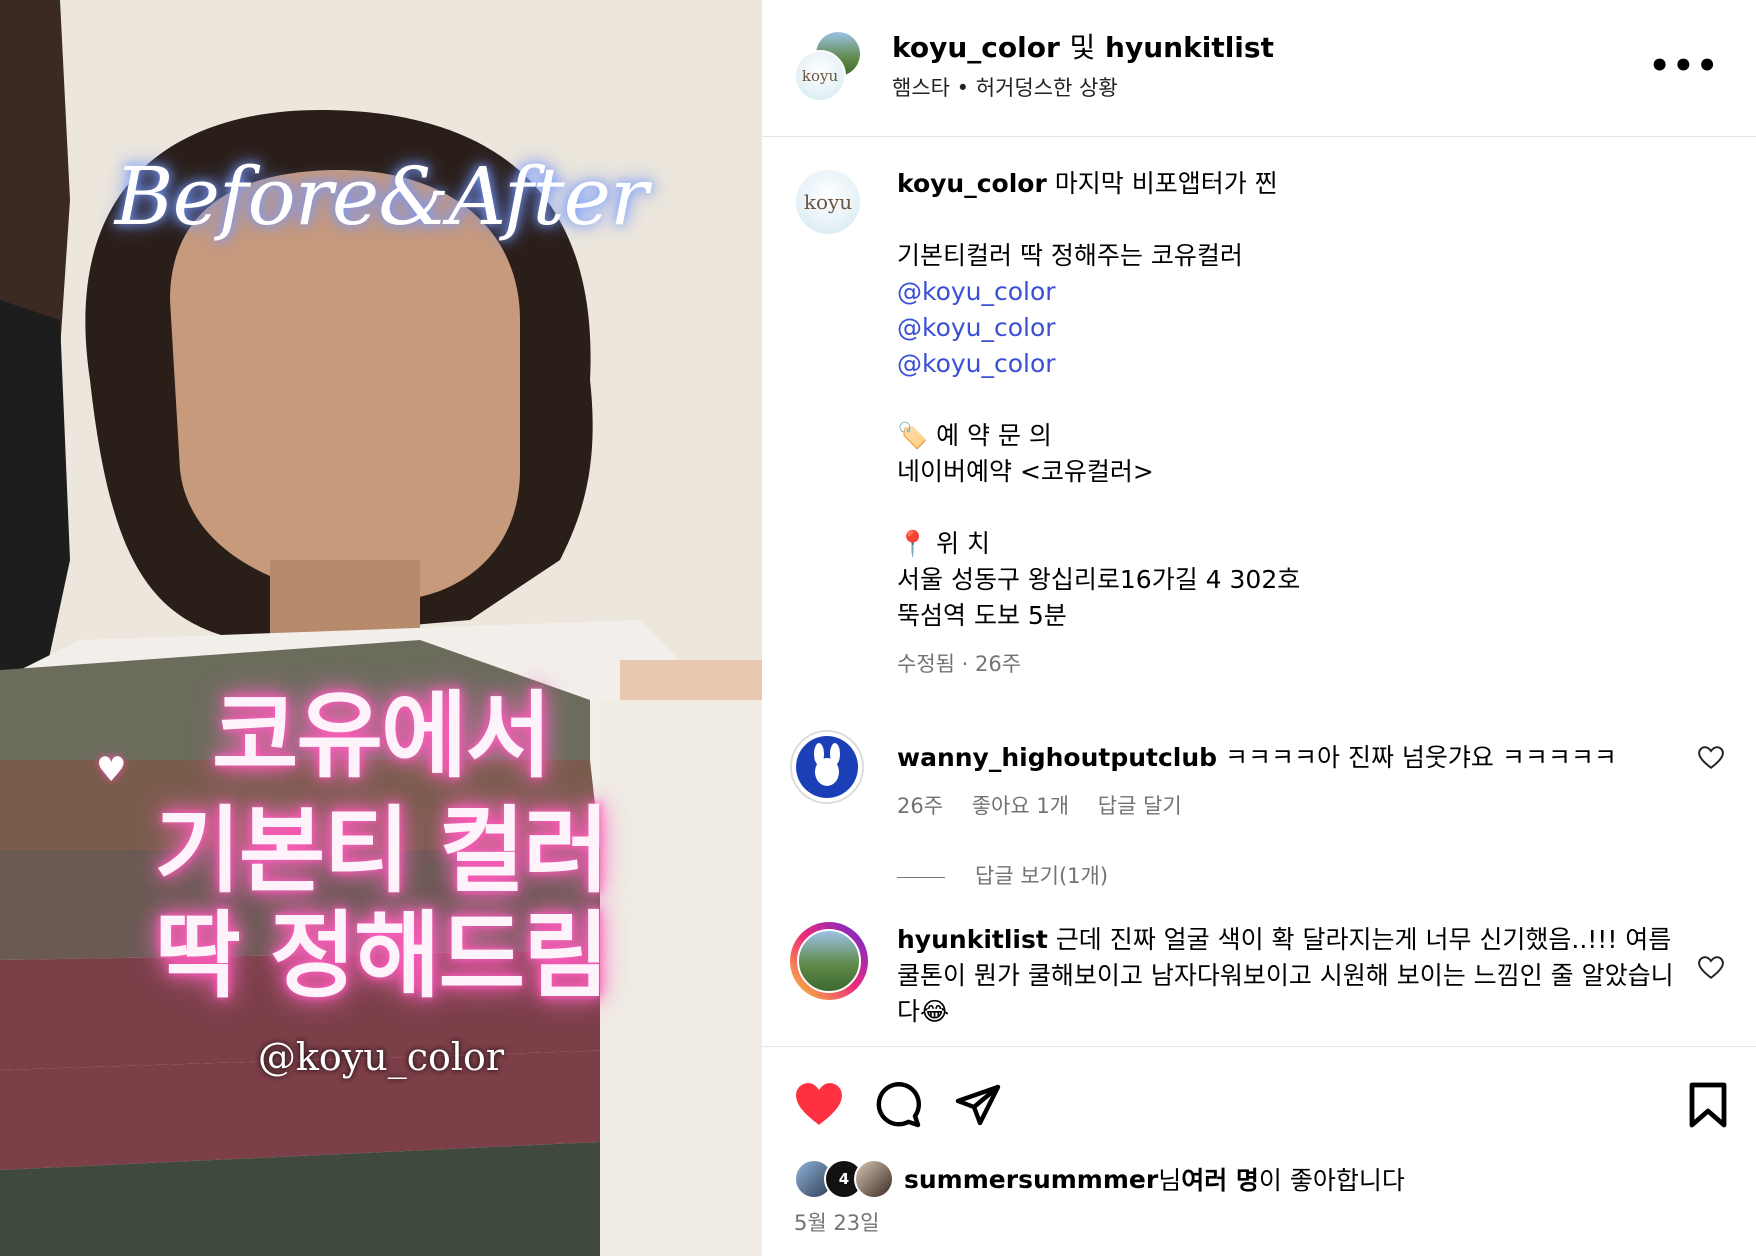  I want to click on share-icon, so click(978, 1107).